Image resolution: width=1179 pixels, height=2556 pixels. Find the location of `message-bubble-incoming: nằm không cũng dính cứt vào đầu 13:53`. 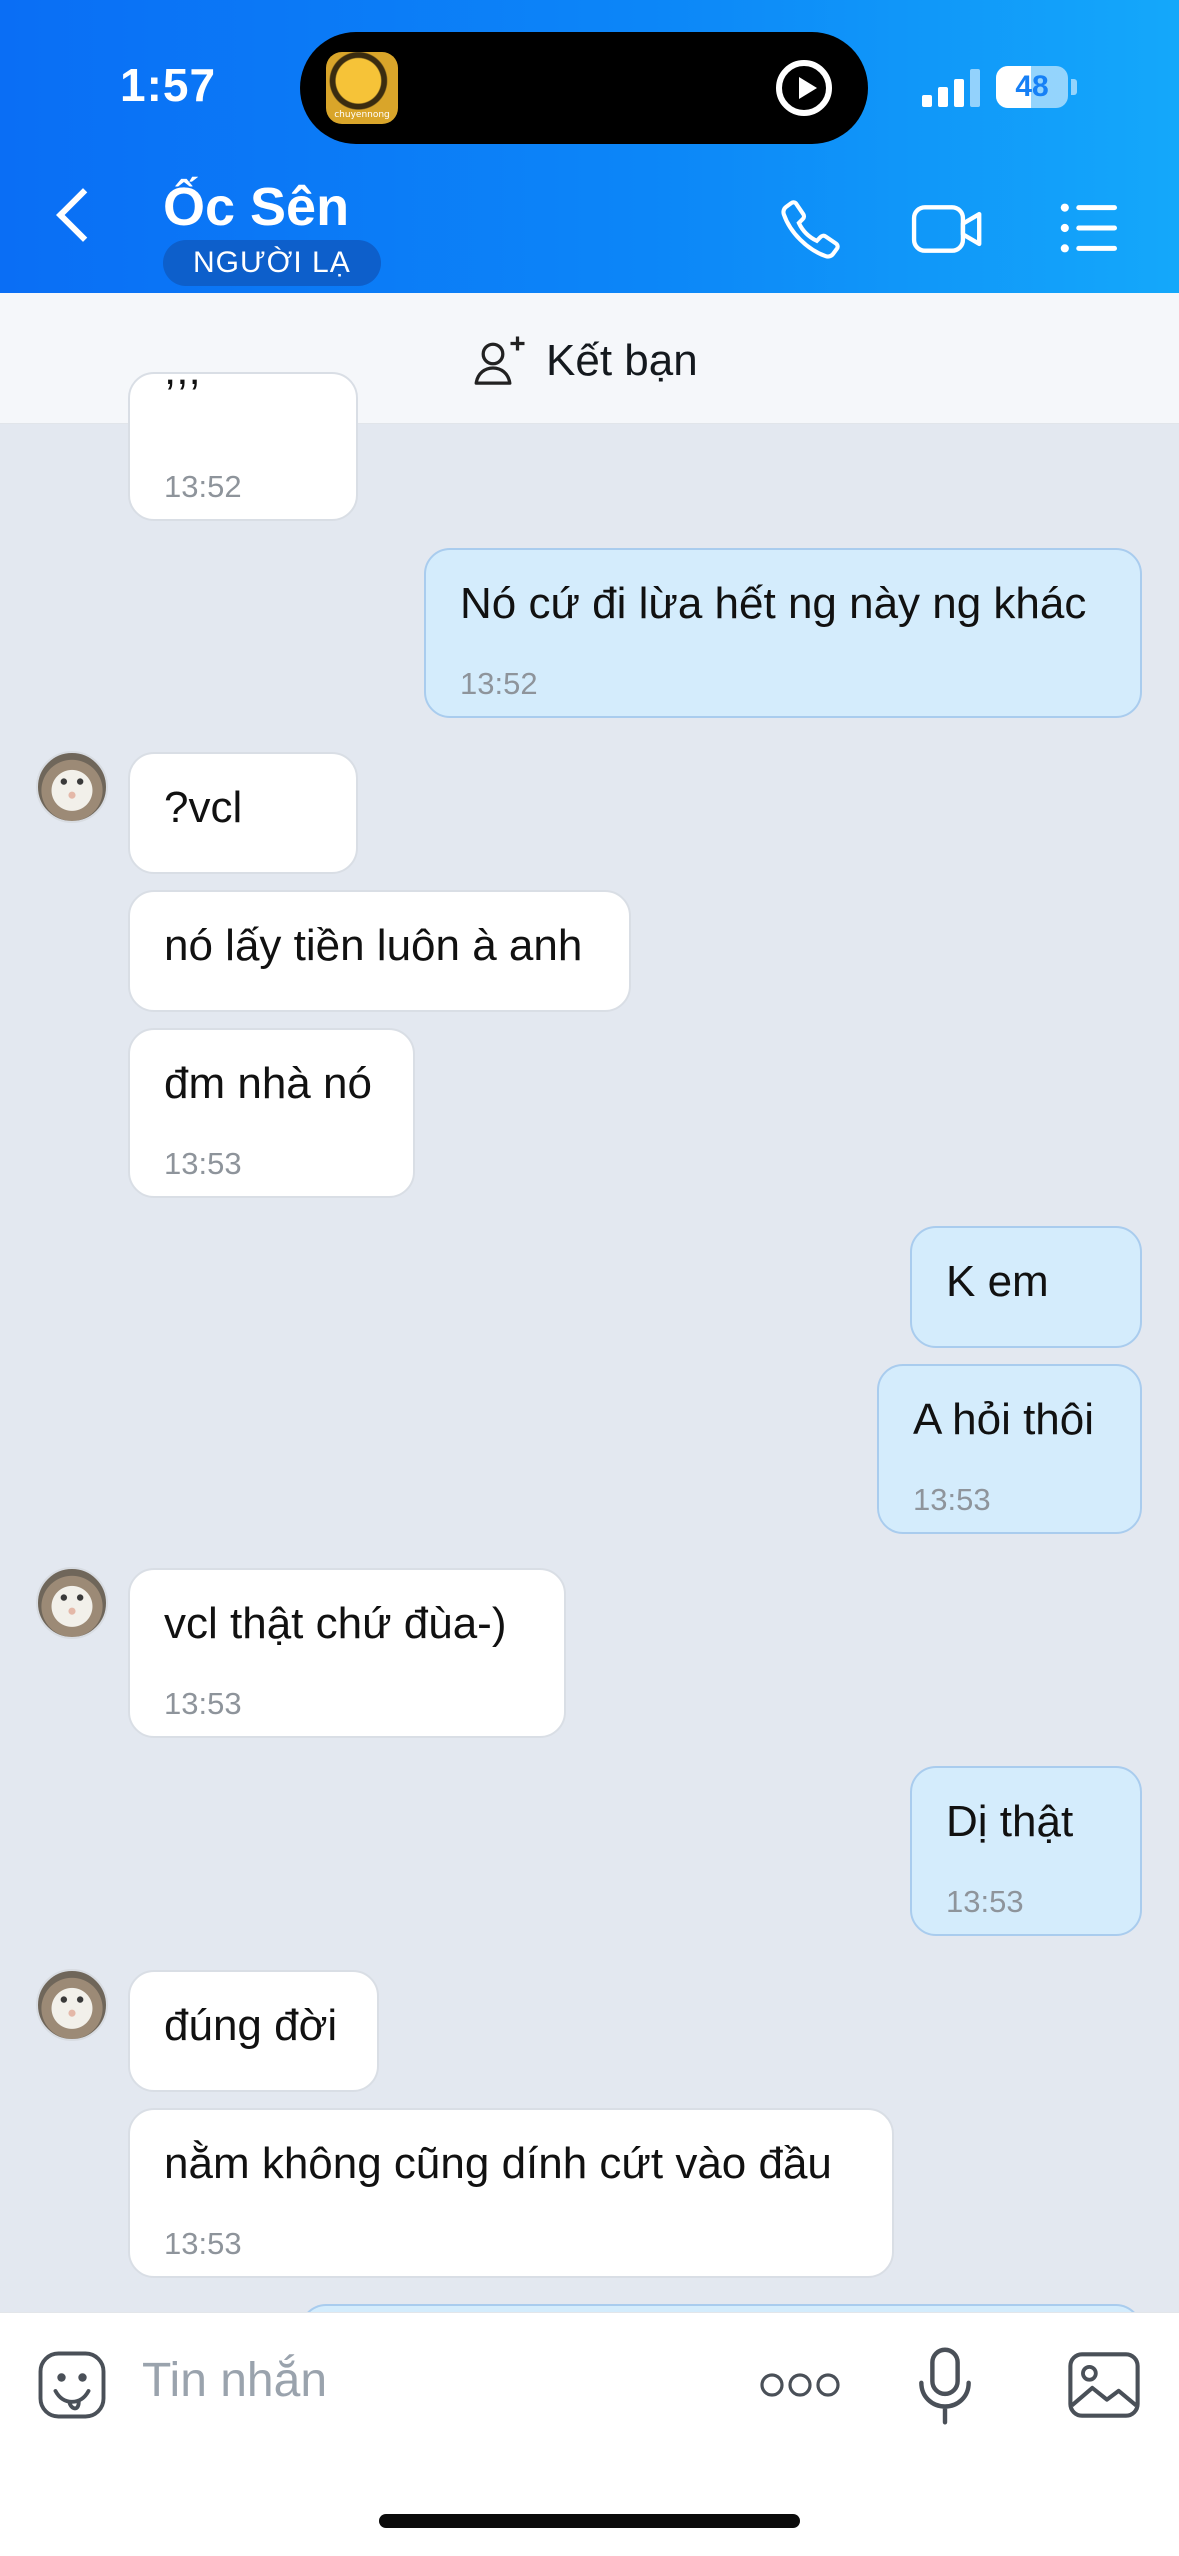

message-bubble-incoming: nằm không cũng dính cứt vào đầu 13:53 is located at coordinates (511, 2193).